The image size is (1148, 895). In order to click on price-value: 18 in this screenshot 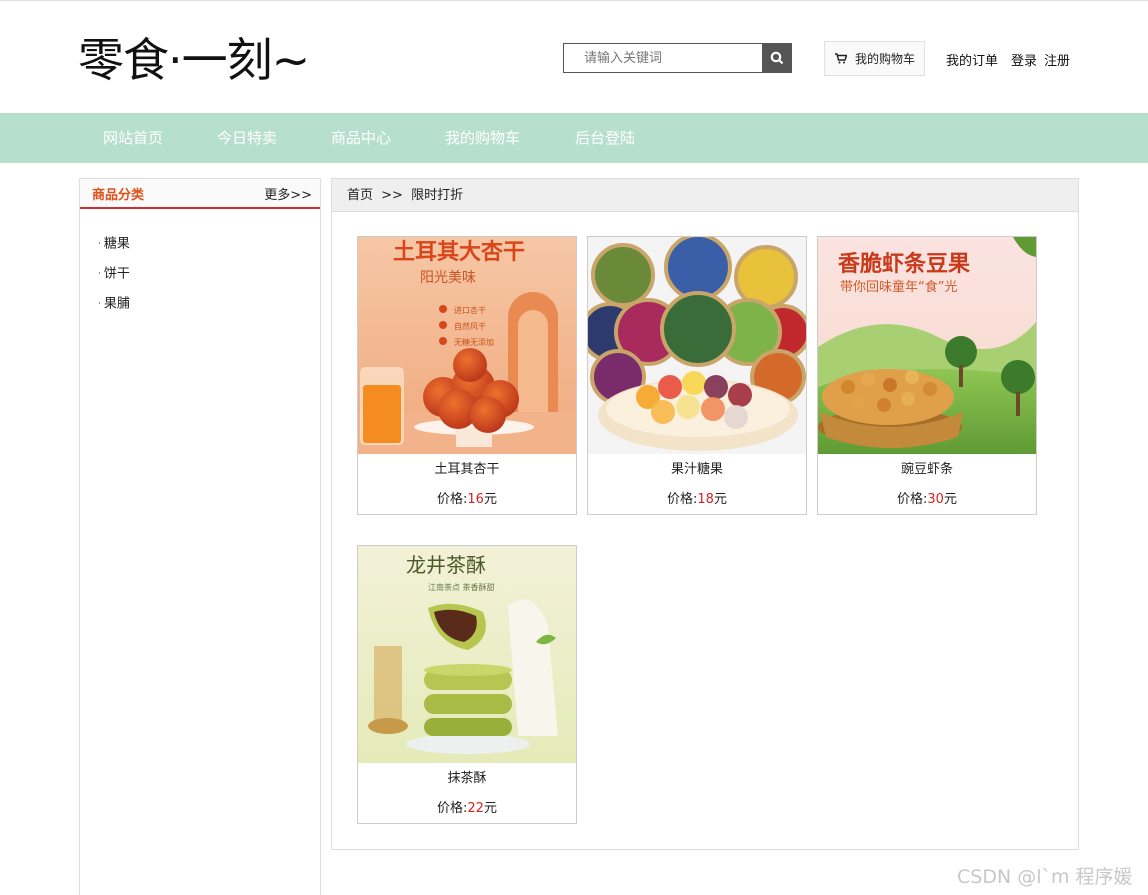, I will do `click(705, 499)`.